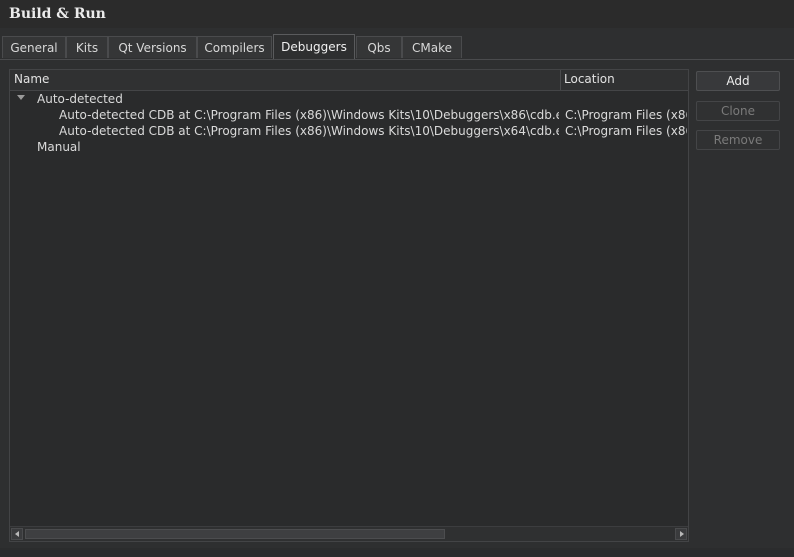 This screenshot has width=794, height=557. I want to click on remove-button: Remove, so click(738, 140).